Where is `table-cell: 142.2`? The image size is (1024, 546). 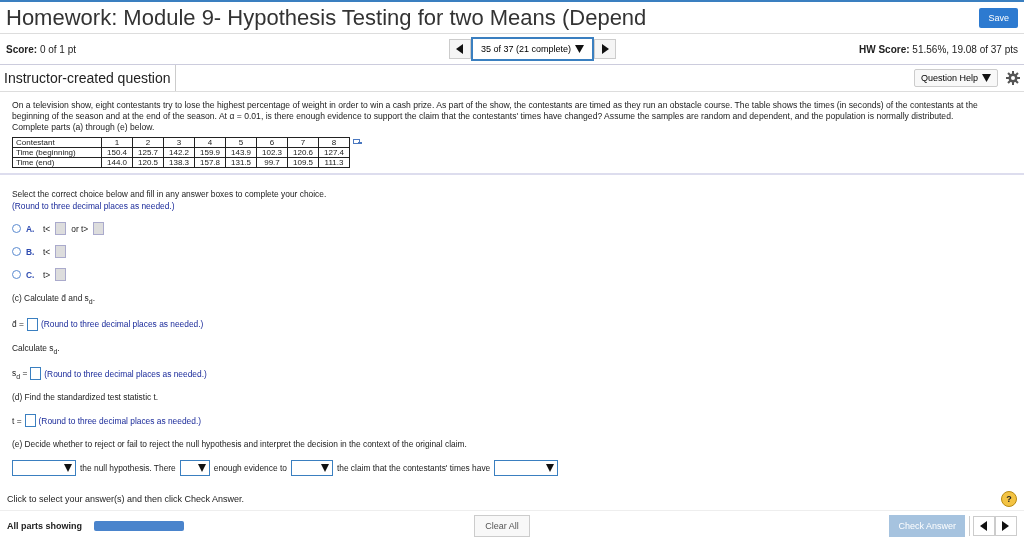 table-cell: 142.2 is located at coordinates (179, 152).